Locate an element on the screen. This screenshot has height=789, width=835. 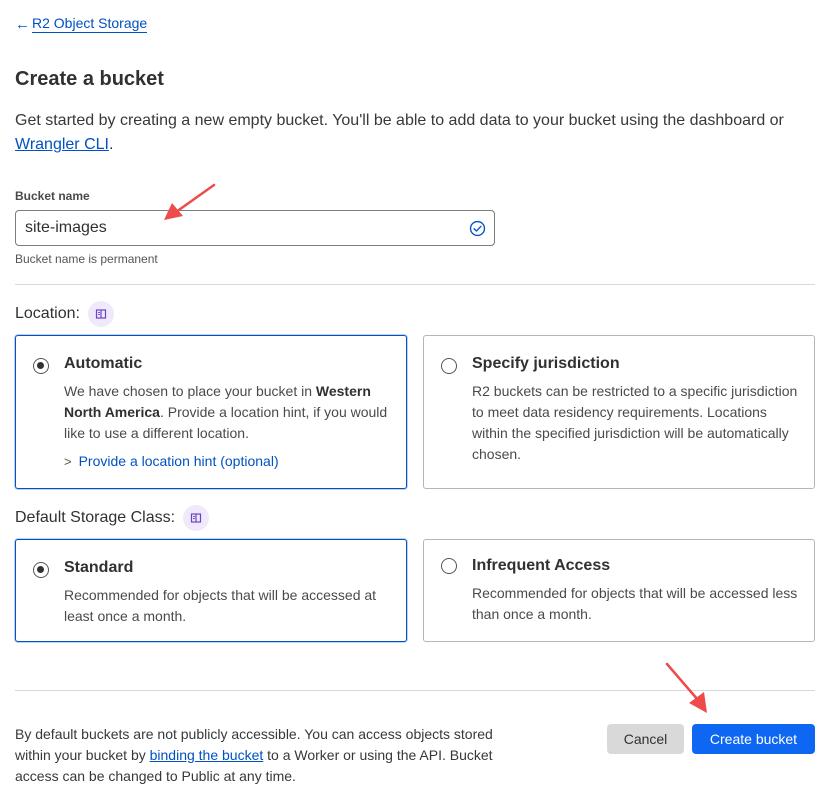
bucket-name-field is located at coordinates (255, 228).